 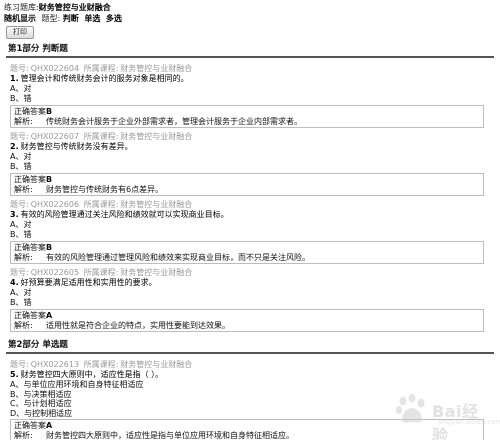 What do you see at coordinates (249, 18) in the screenshot?
I see `filter-line: 随机显示 题型: 判断 单选 多选` at bounding box center [249, 18].